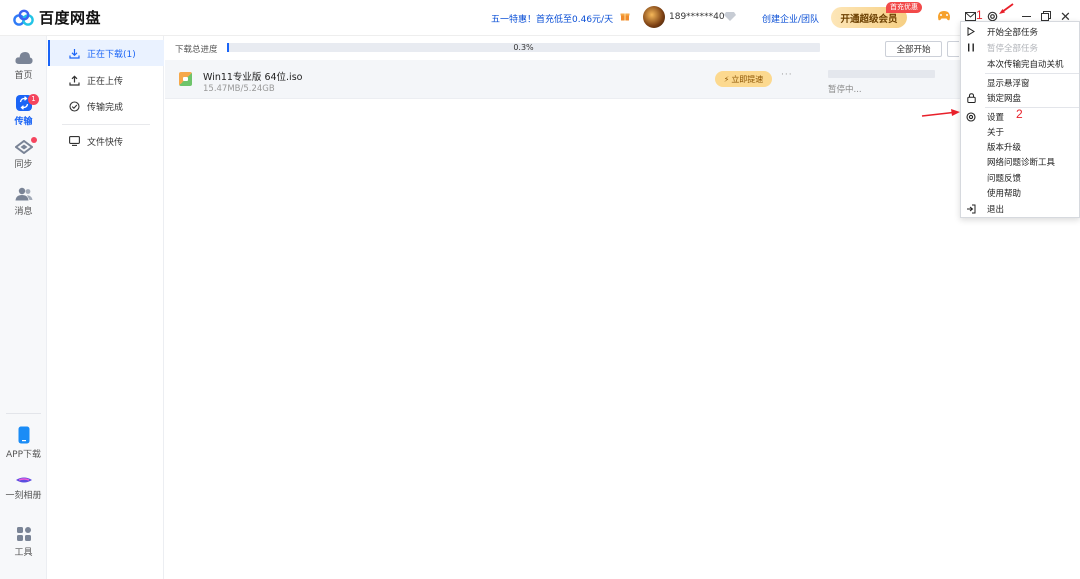 This screenshot has width=1080, height=579. What do you see at coordinates (106, 307) in the screenshot?
I see `transfer-subnav: 正在下载(1) 正在上传 传输完成 文件快传` at bounding box center [106, 307].